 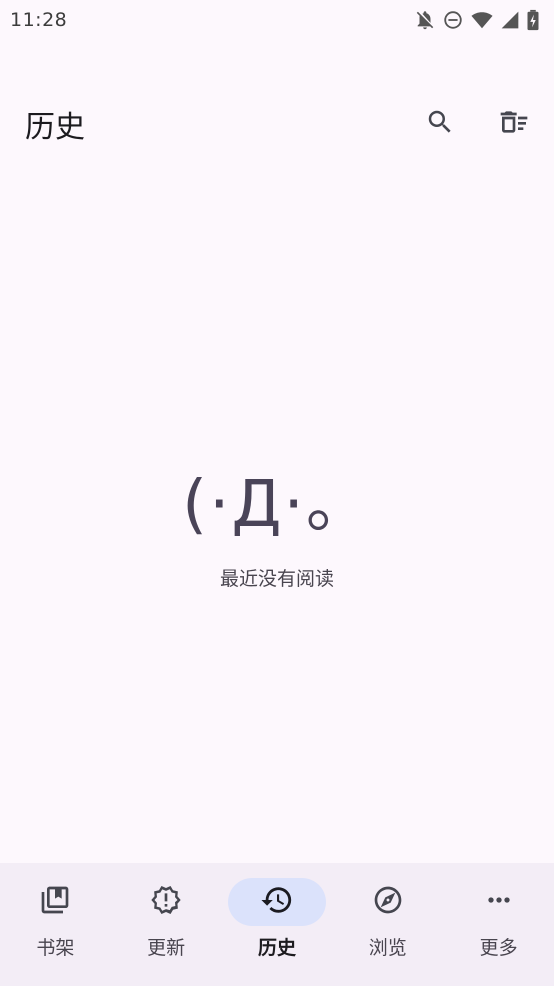 I want to click on nav-item-browse: 浏览, so click(x=388, y=924).